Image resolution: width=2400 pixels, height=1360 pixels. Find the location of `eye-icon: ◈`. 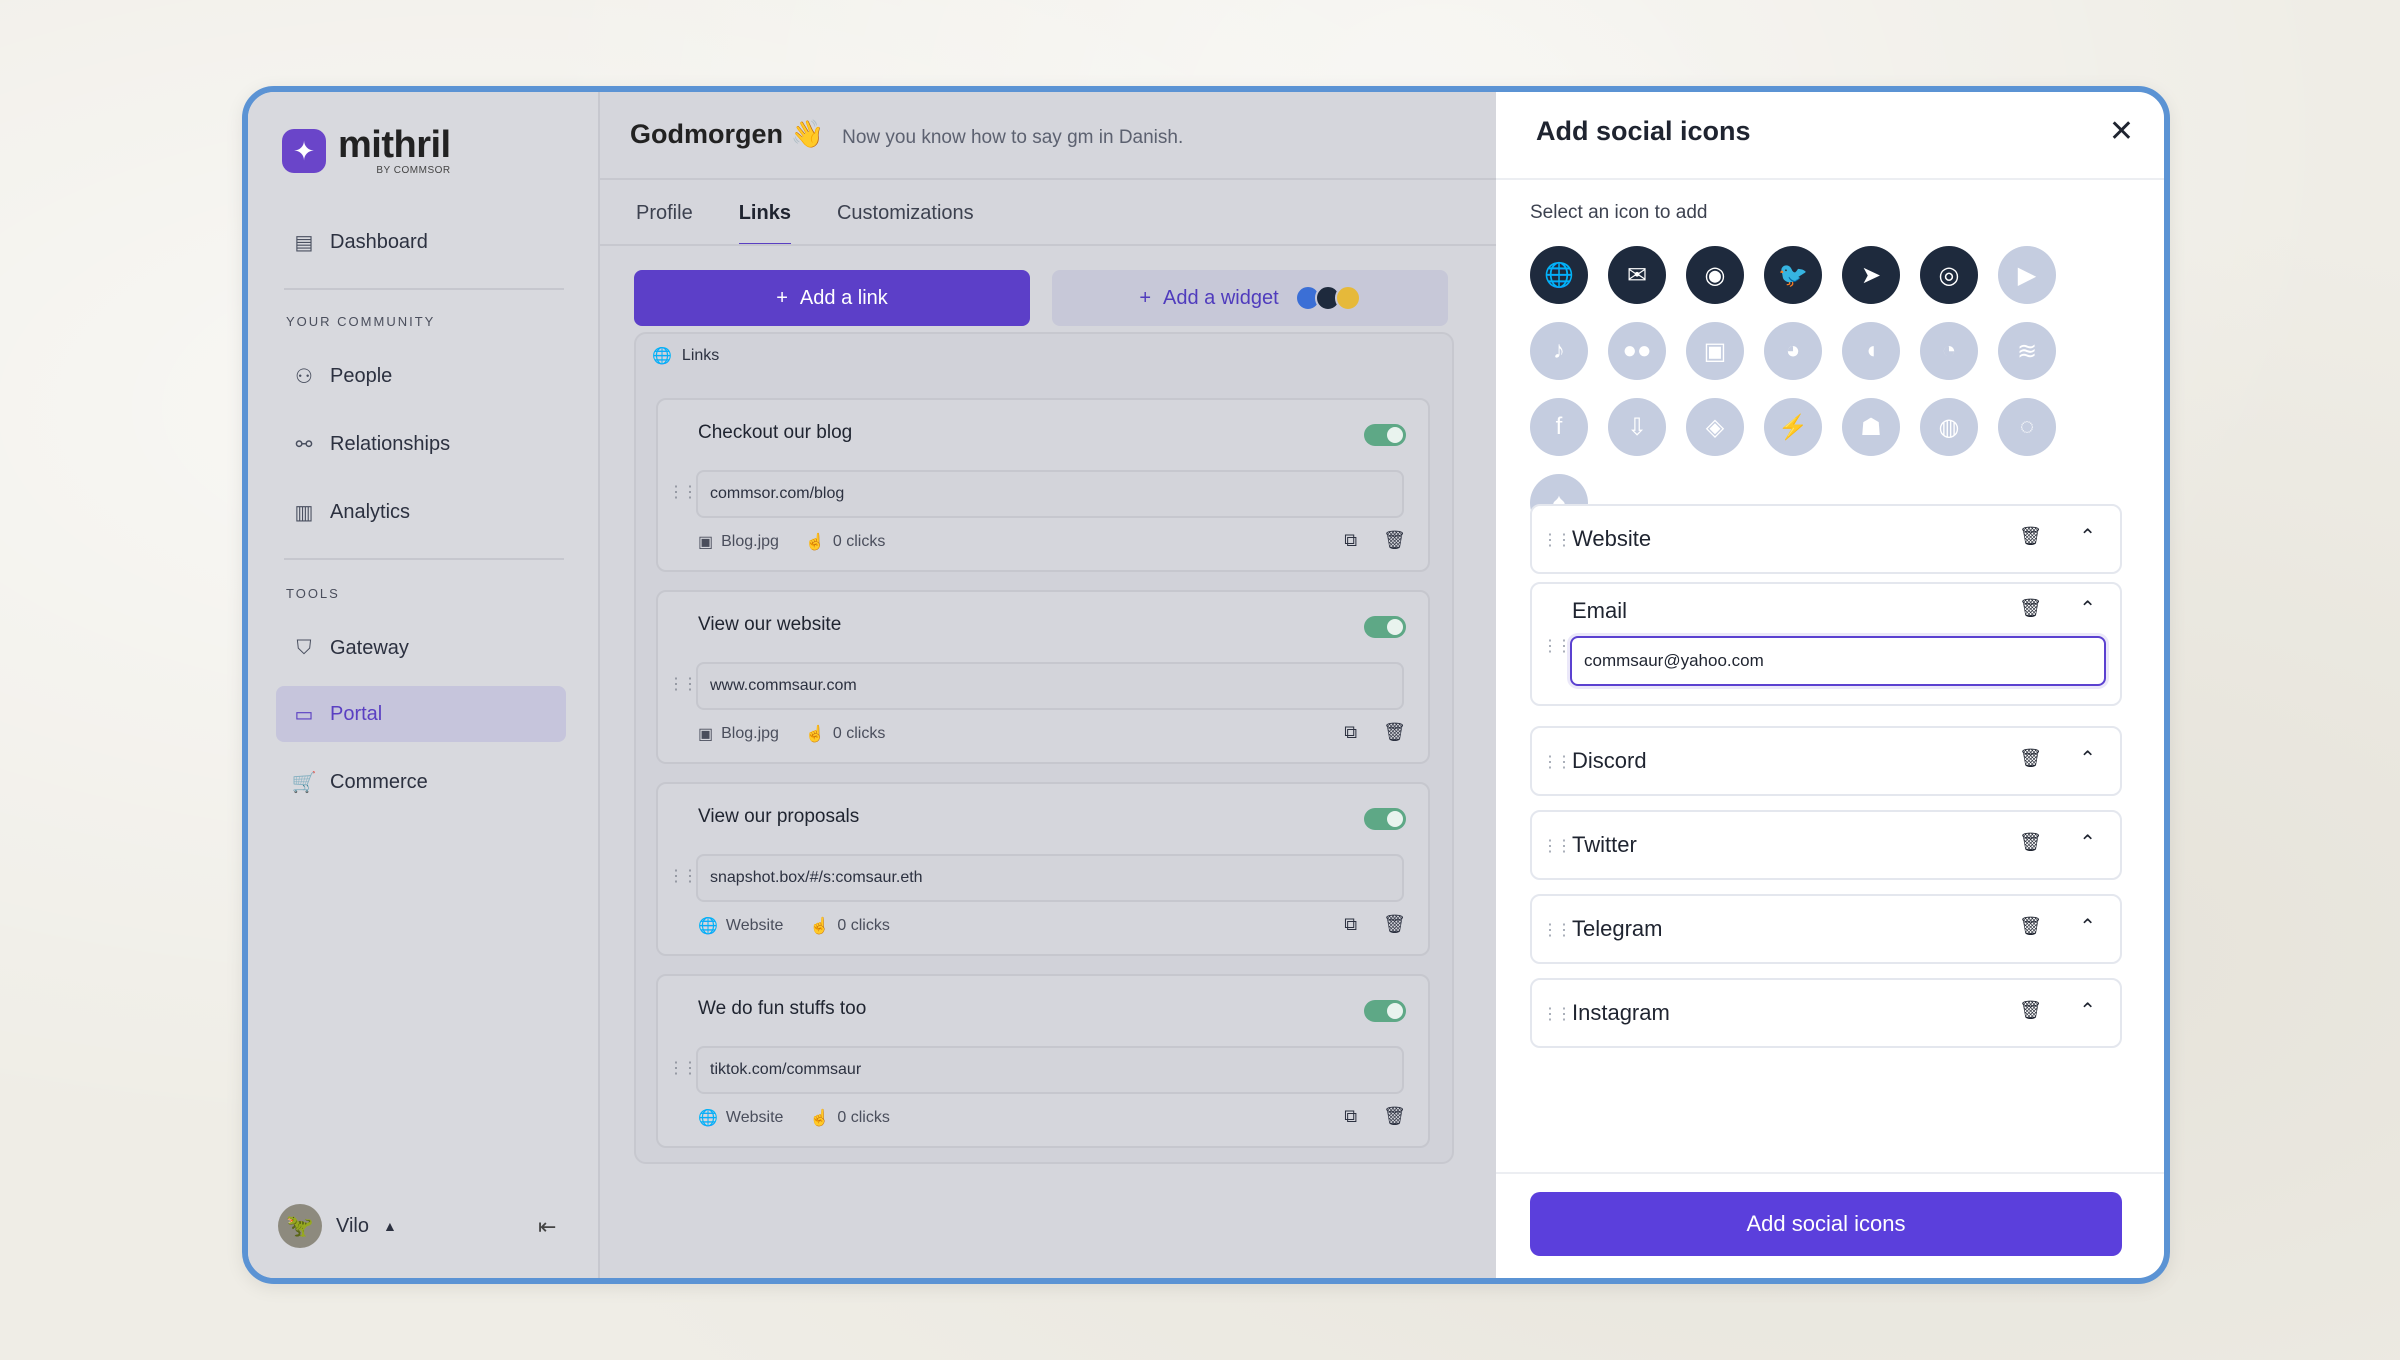

eye-icon: ◈ is located at coordinates (1715, 427).